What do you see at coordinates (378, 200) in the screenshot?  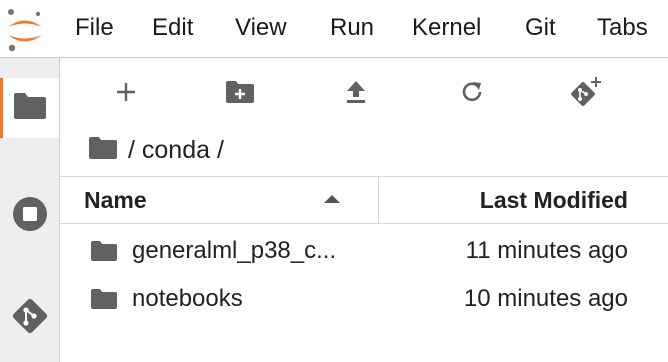 I see `column-divider` at bounding box center [378, 200].